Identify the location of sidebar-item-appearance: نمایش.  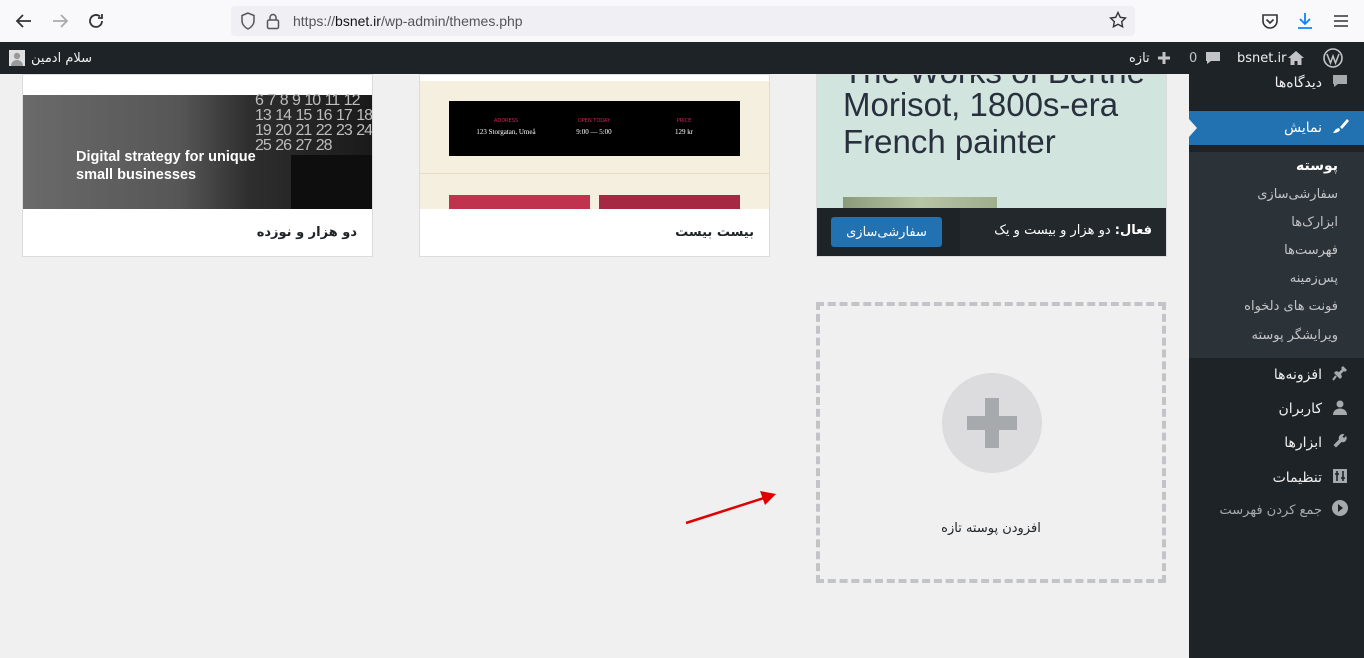
(1276, 128).